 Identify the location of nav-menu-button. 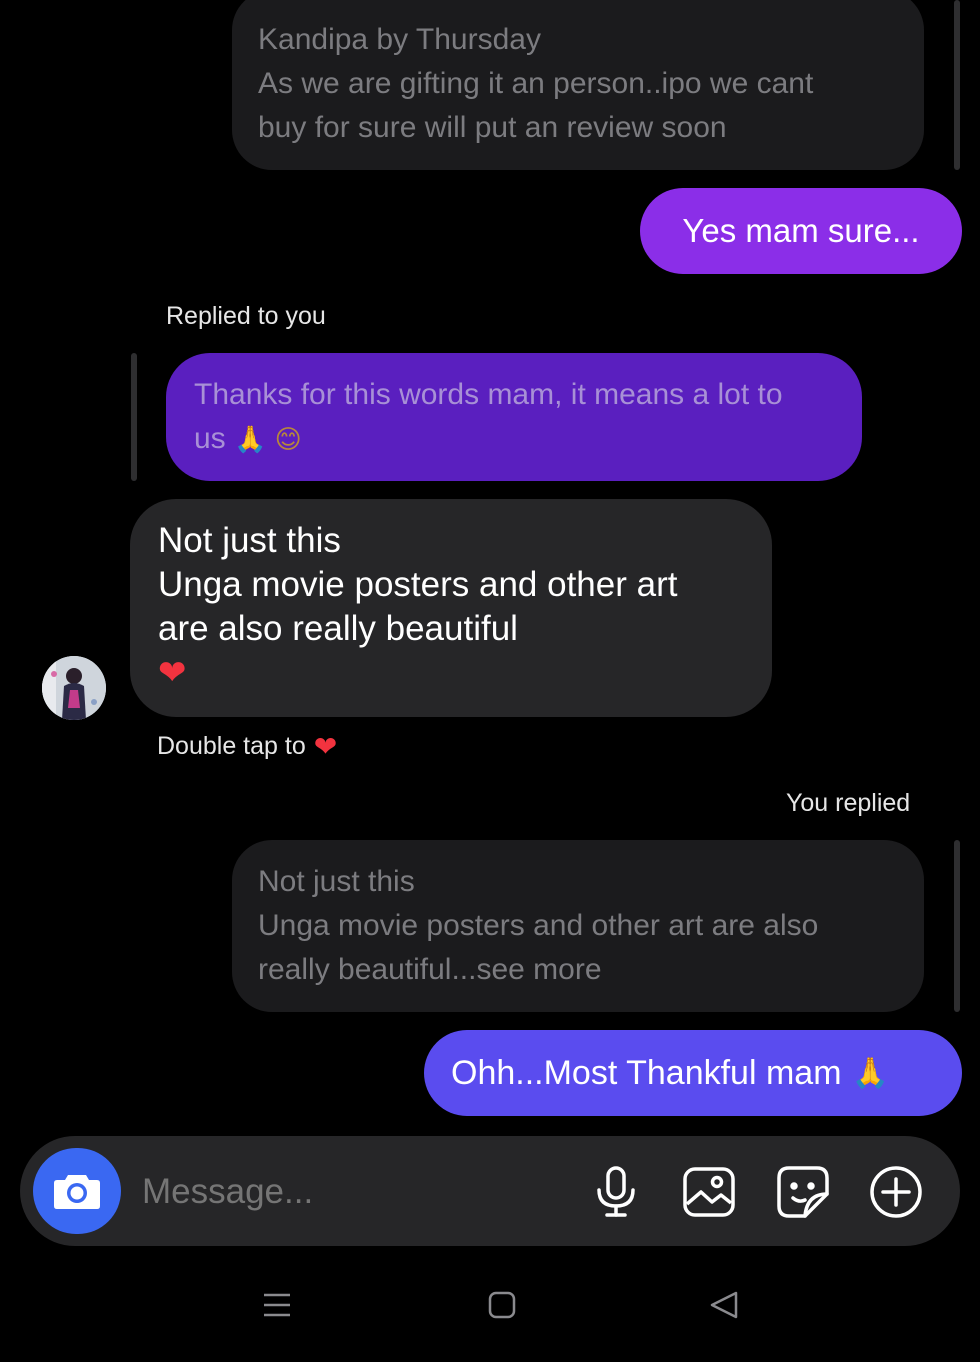
(277, 1307).